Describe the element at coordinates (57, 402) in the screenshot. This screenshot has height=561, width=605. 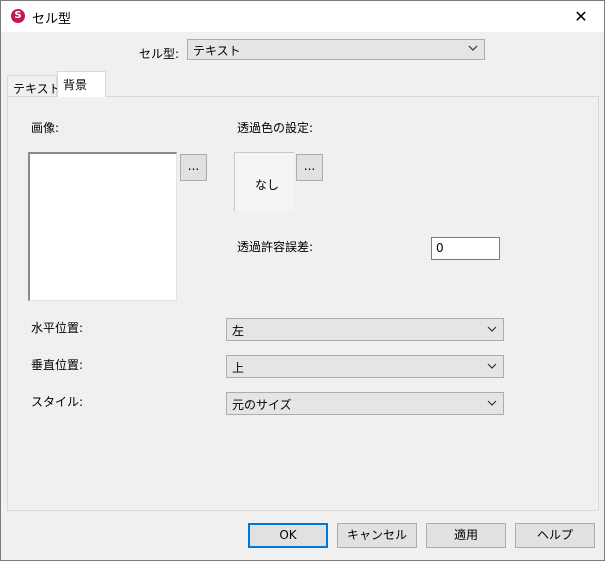
I see `style-label: スタイル:` at that location.